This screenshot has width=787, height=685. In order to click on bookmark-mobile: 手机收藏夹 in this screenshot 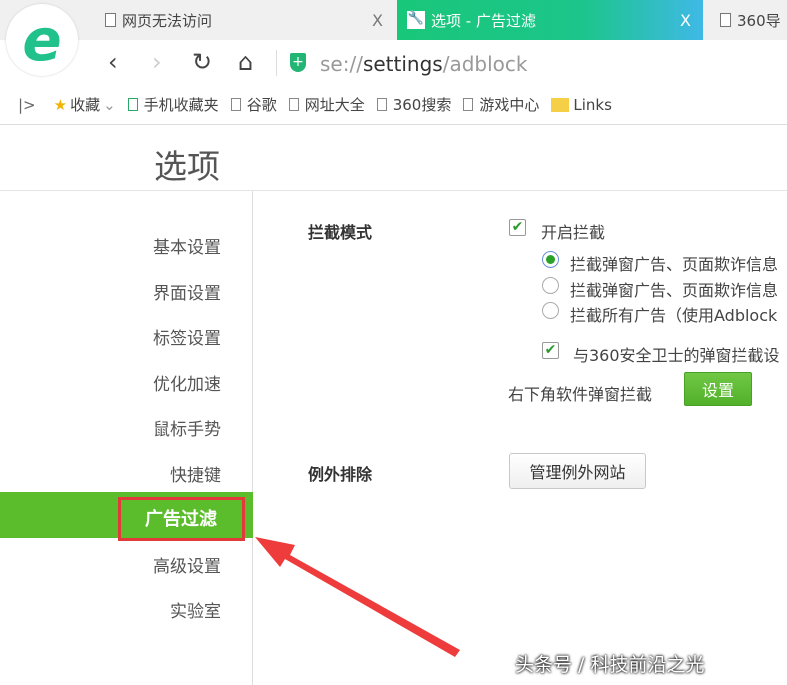, I will do `click(173, 104)`.